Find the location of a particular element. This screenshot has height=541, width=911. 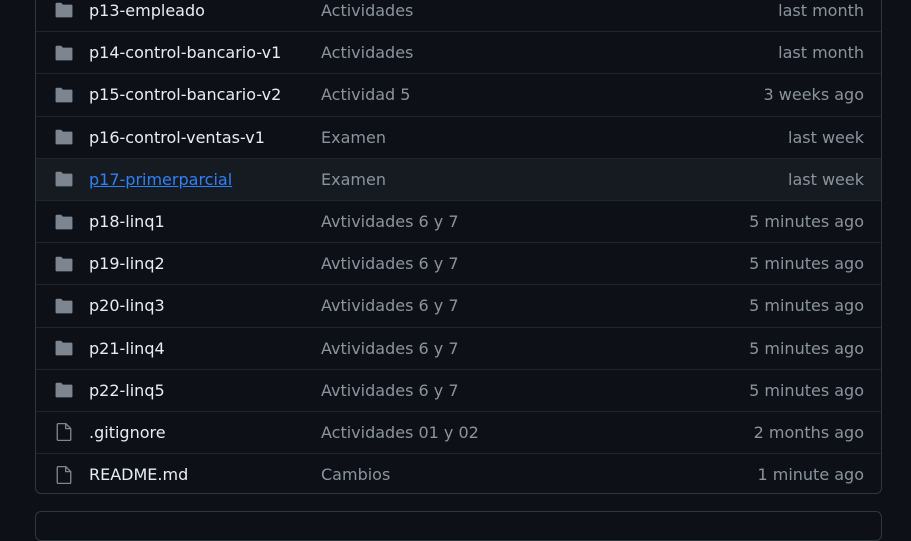

file-name-link: p15-control-bancario-v2 is located at coordinates (185, 94).